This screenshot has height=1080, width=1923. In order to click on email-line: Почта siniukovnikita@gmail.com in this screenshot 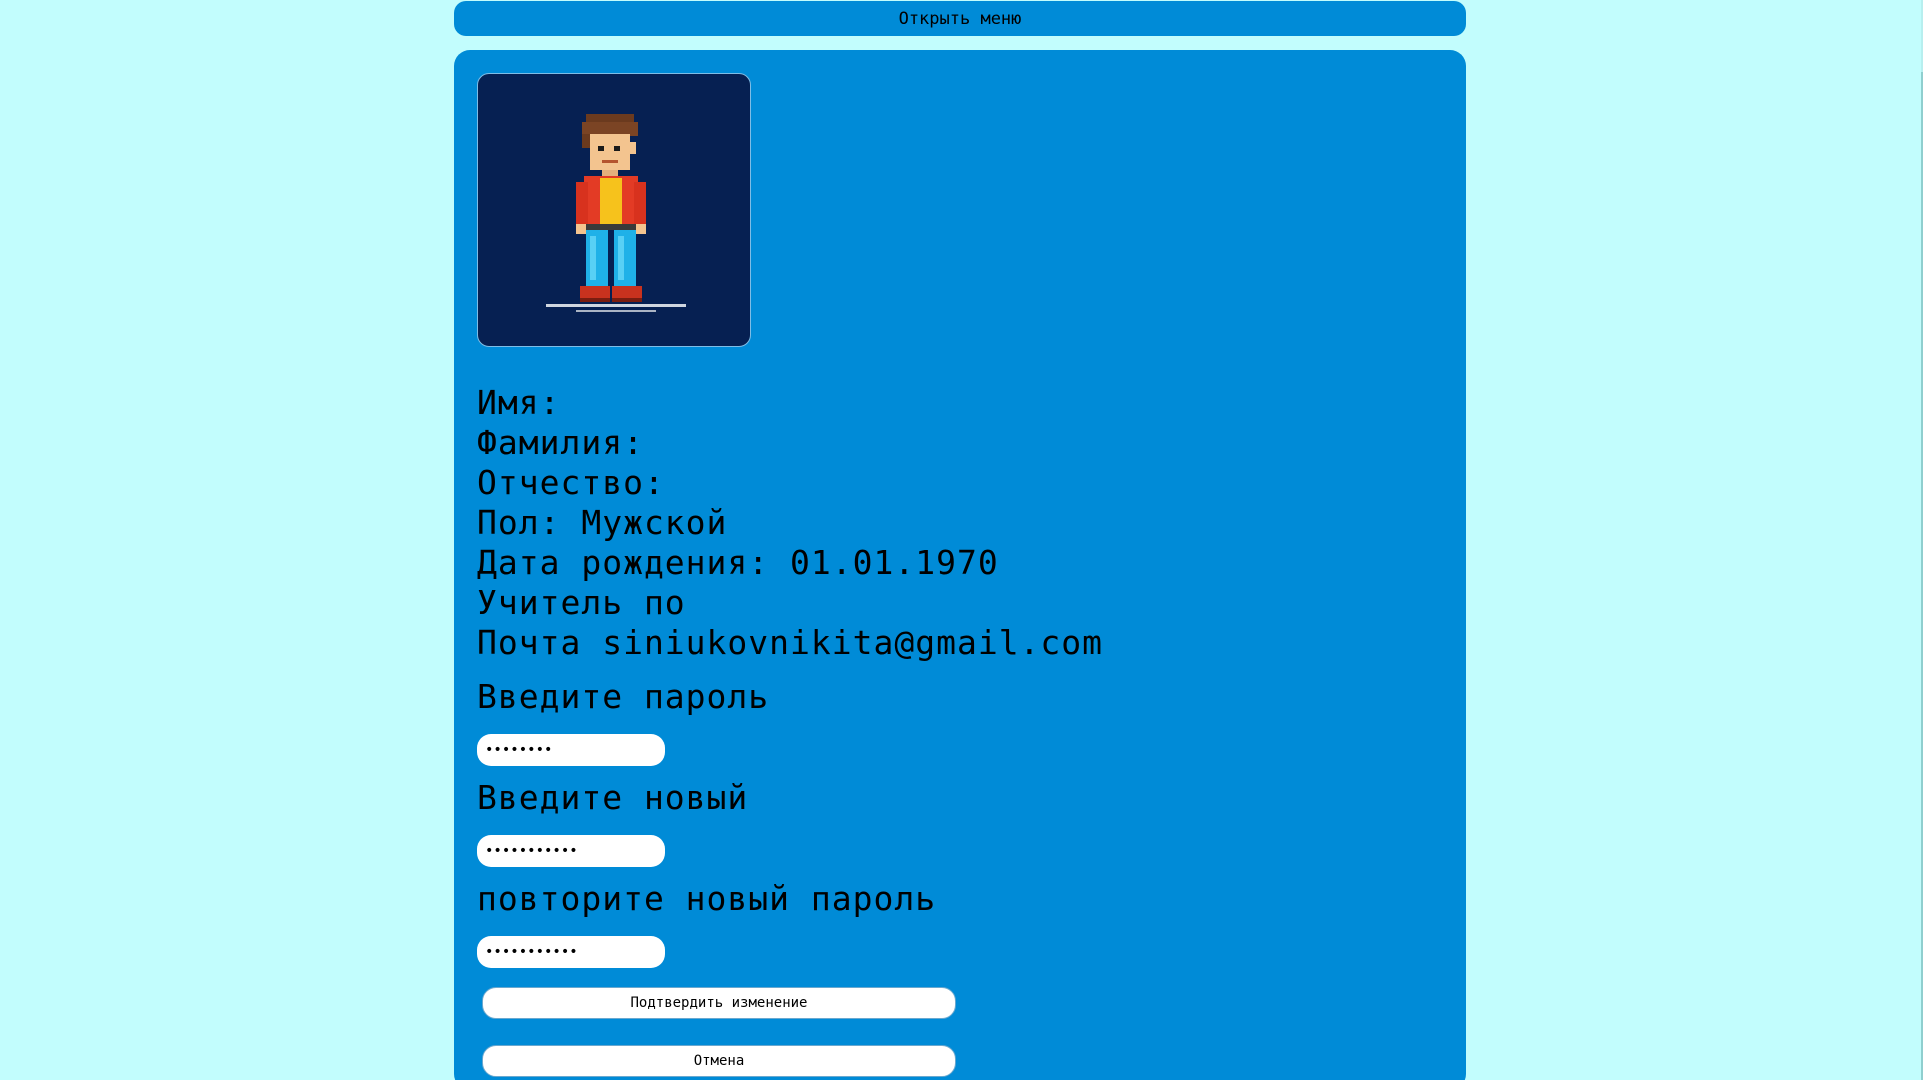, I will do `click(790, 642)`.